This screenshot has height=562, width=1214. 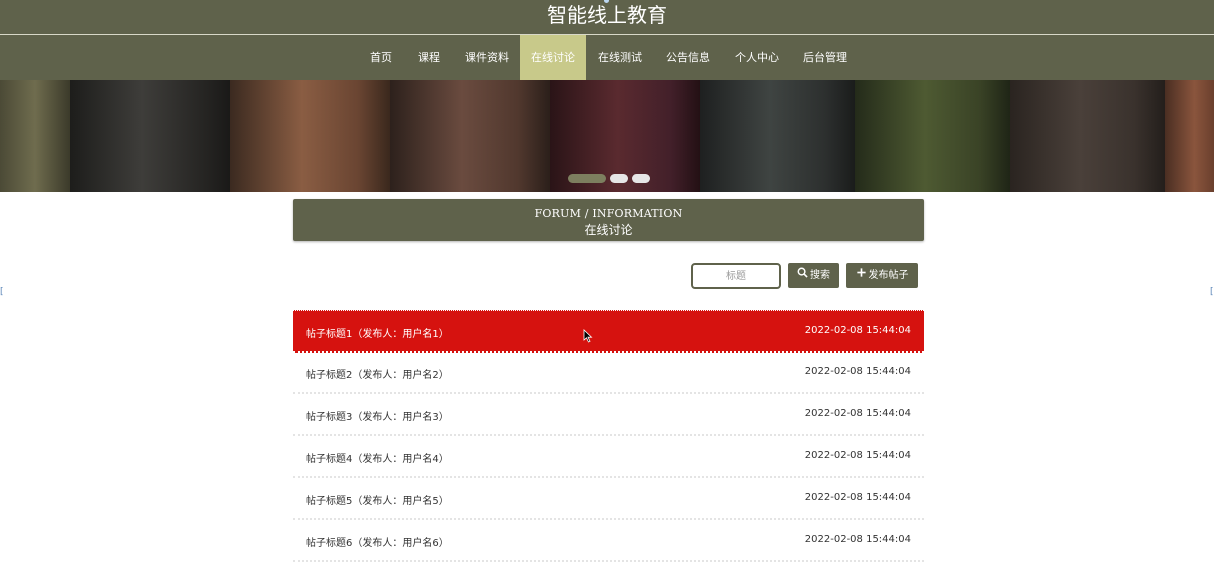 What do you see at coordinates (377, 373) in the screenshot?
I see `post-title: 帖子标题2（发布人：用户名2）` at bounding box center [377, 373].